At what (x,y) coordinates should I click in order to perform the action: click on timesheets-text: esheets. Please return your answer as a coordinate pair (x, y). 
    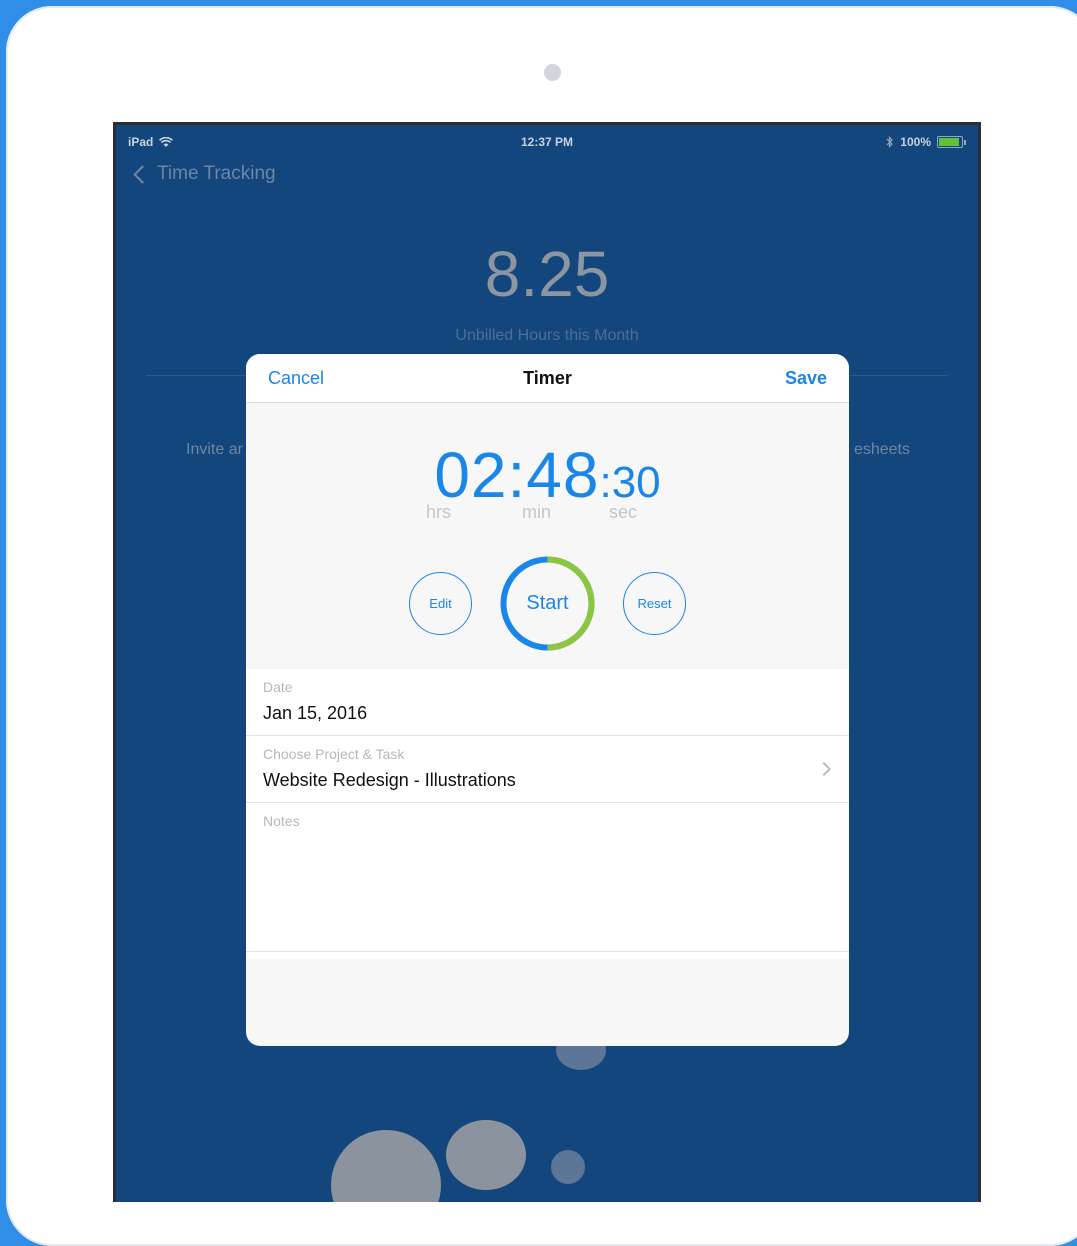
    Looking at the image, I should click on (882, 450).